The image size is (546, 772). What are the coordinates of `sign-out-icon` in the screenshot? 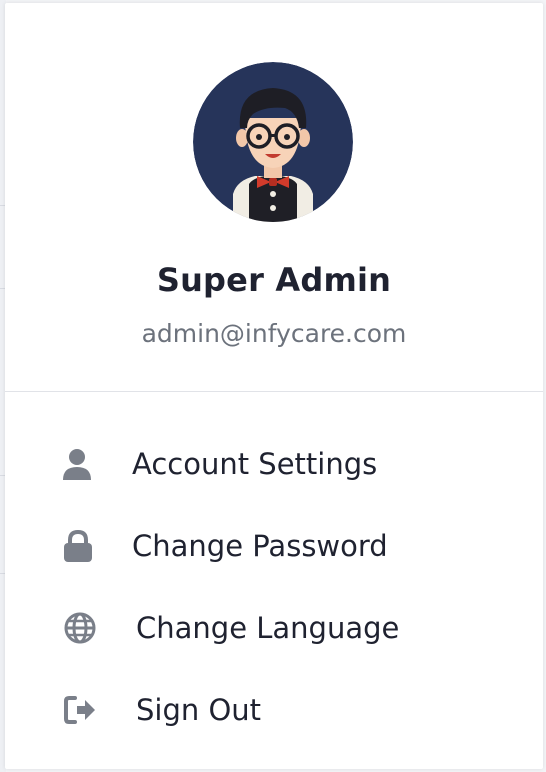 It's located at (80, 710).